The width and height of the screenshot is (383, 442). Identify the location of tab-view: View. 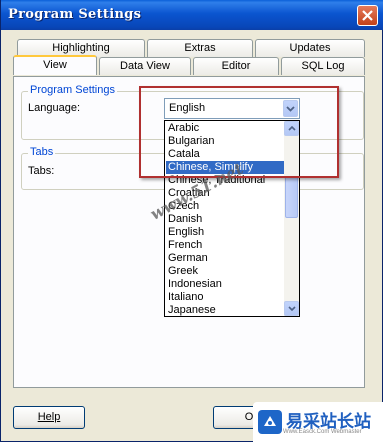
(55, 65).